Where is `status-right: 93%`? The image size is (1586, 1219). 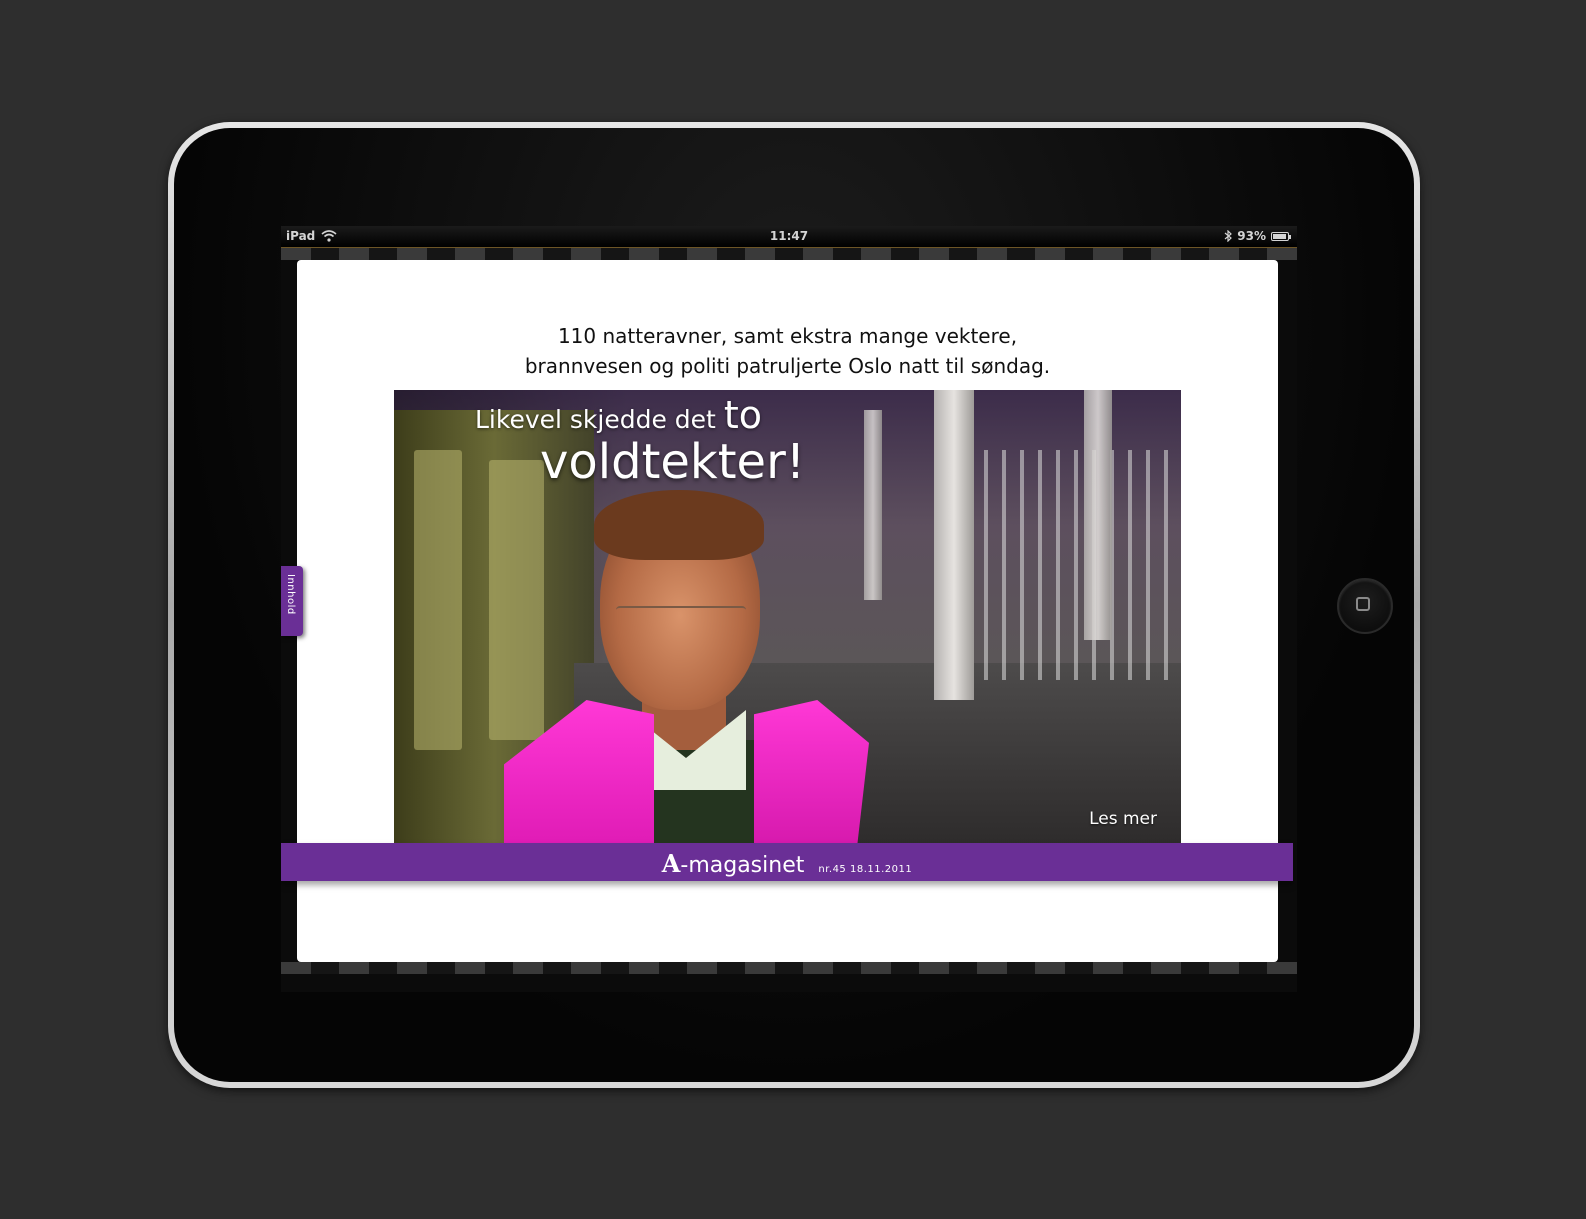
status-right: 93% is located at coordinates (1257, 236).